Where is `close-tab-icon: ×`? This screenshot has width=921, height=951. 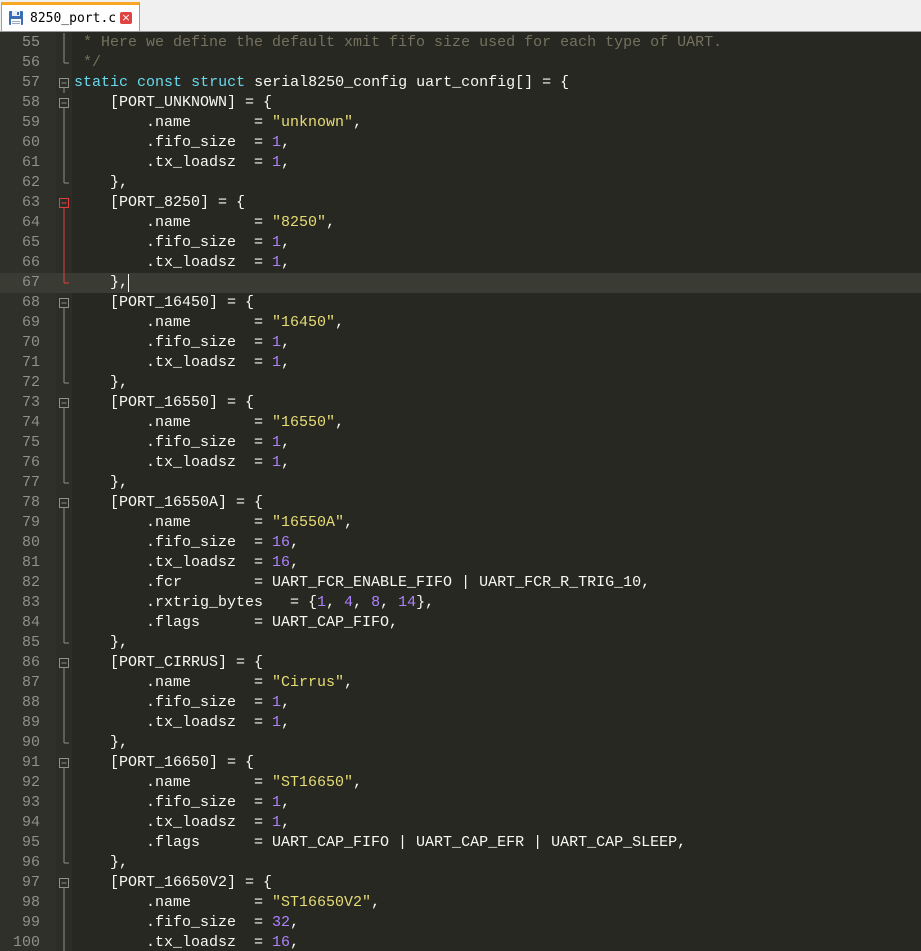
close-tab-icon: × is located at coordinates (126, 18).